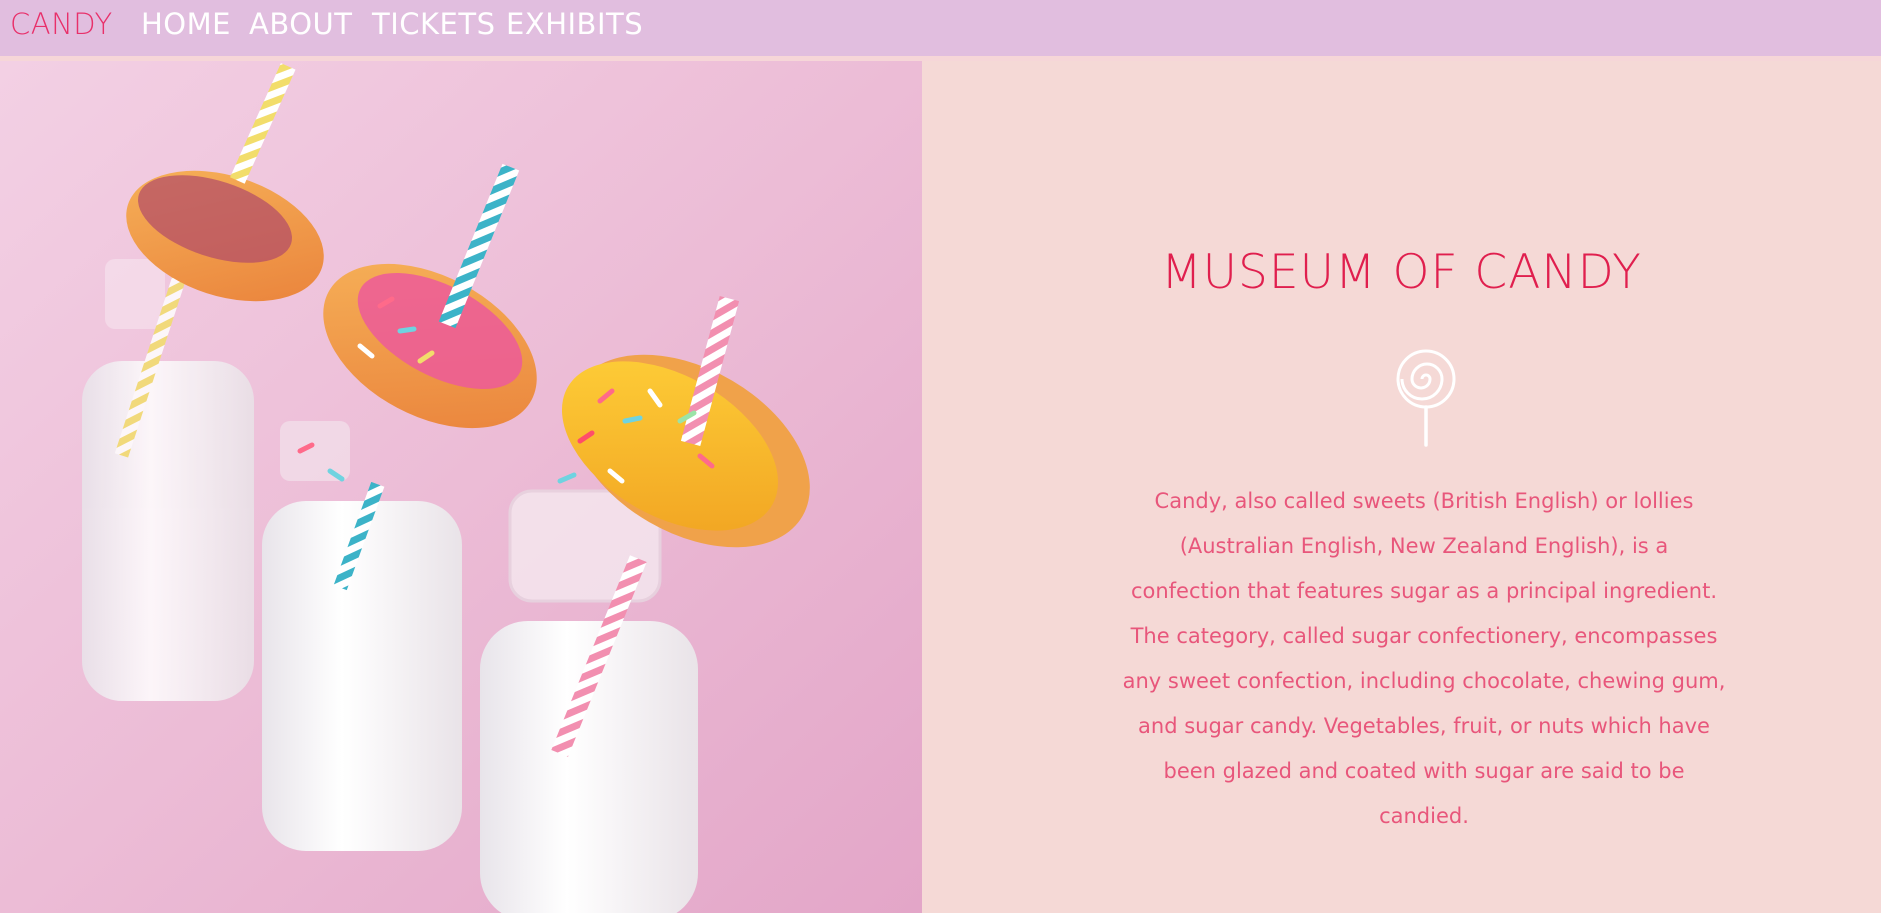 The width and height of the screenshot is (1881, 913). I want to click on lollipop-icon, so click(1426, 399).